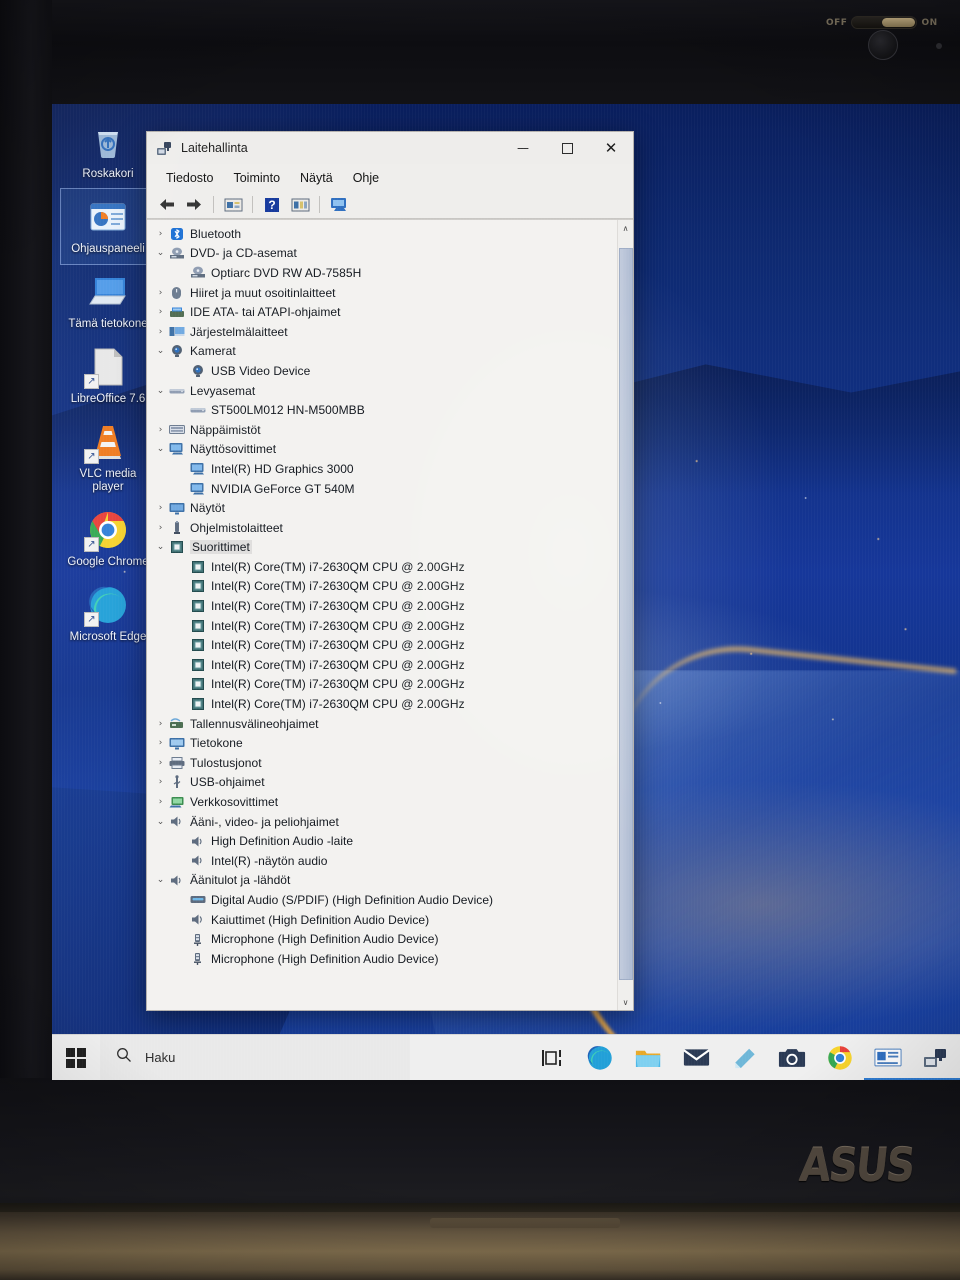  I want to click on device-tree-row: ST500LM012 HN-M500MBB, so click(385, 410).